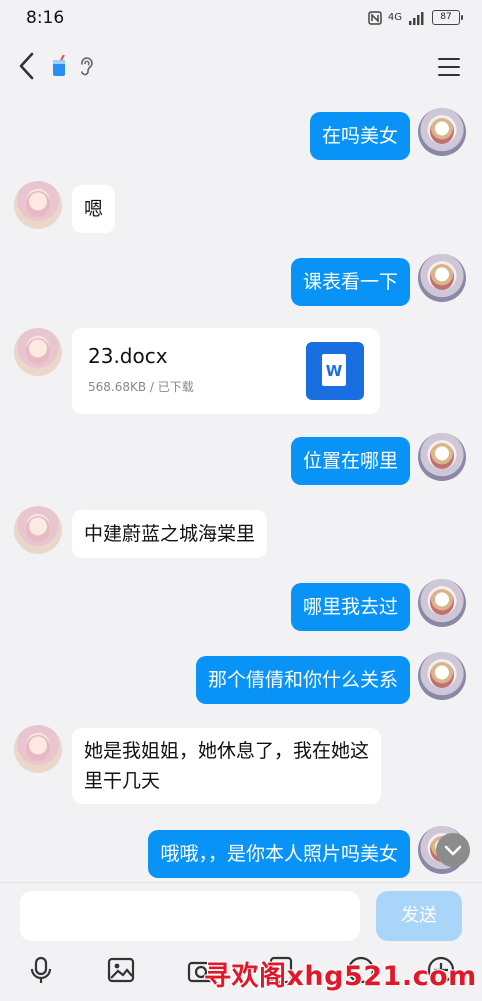 Image resolution: width=482 pixels, height=1001 pixels. I want to click on status-time: 8:16, so click(45, 18).